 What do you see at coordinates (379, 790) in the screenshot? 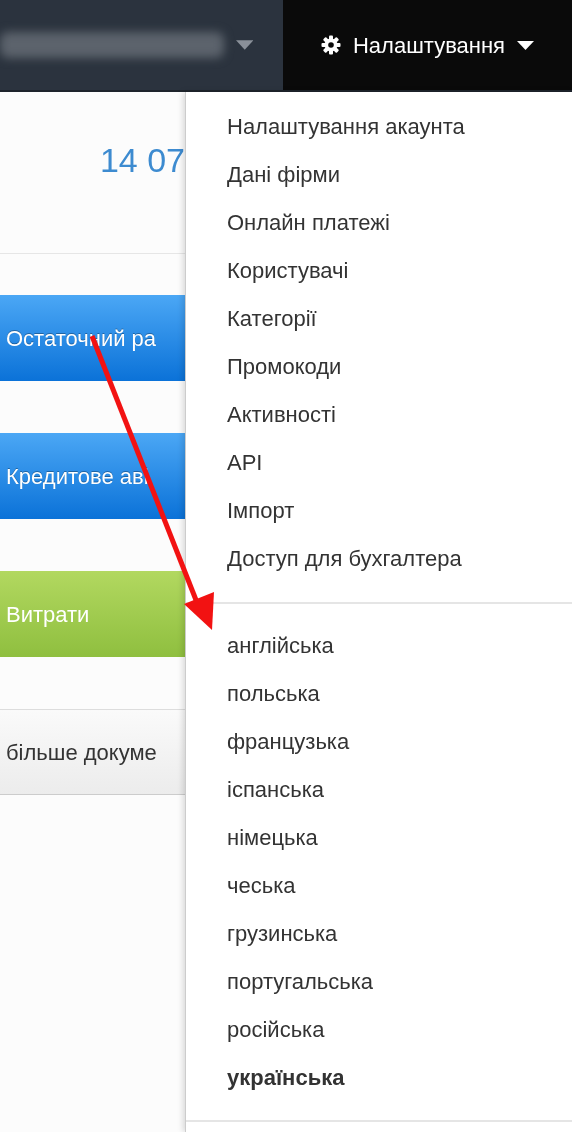
I see `language-item: іспанська` at bounding box center [379, 790].